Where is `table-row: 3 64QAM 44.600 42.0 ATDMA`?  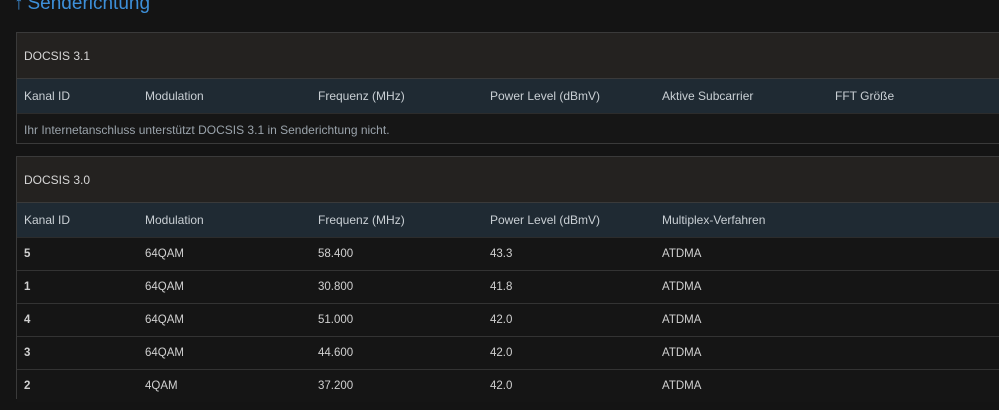 table-row: 3 64QAM 44.600 42.0 ATDMA is located at coordinates (508, 353).